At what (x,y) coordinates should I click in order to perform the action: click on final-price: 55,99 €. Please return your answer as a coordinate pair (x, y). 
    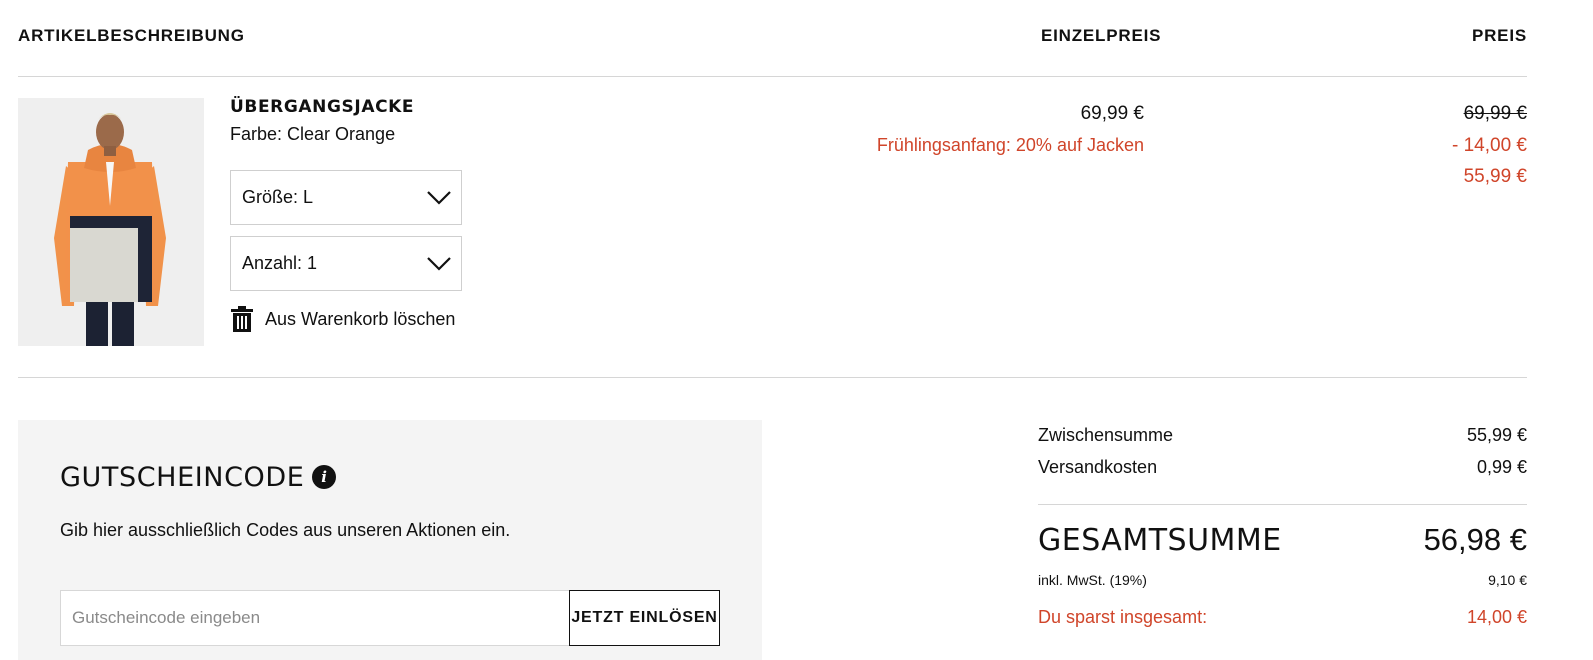
    Looking at the image, I should click on (1495, 176).